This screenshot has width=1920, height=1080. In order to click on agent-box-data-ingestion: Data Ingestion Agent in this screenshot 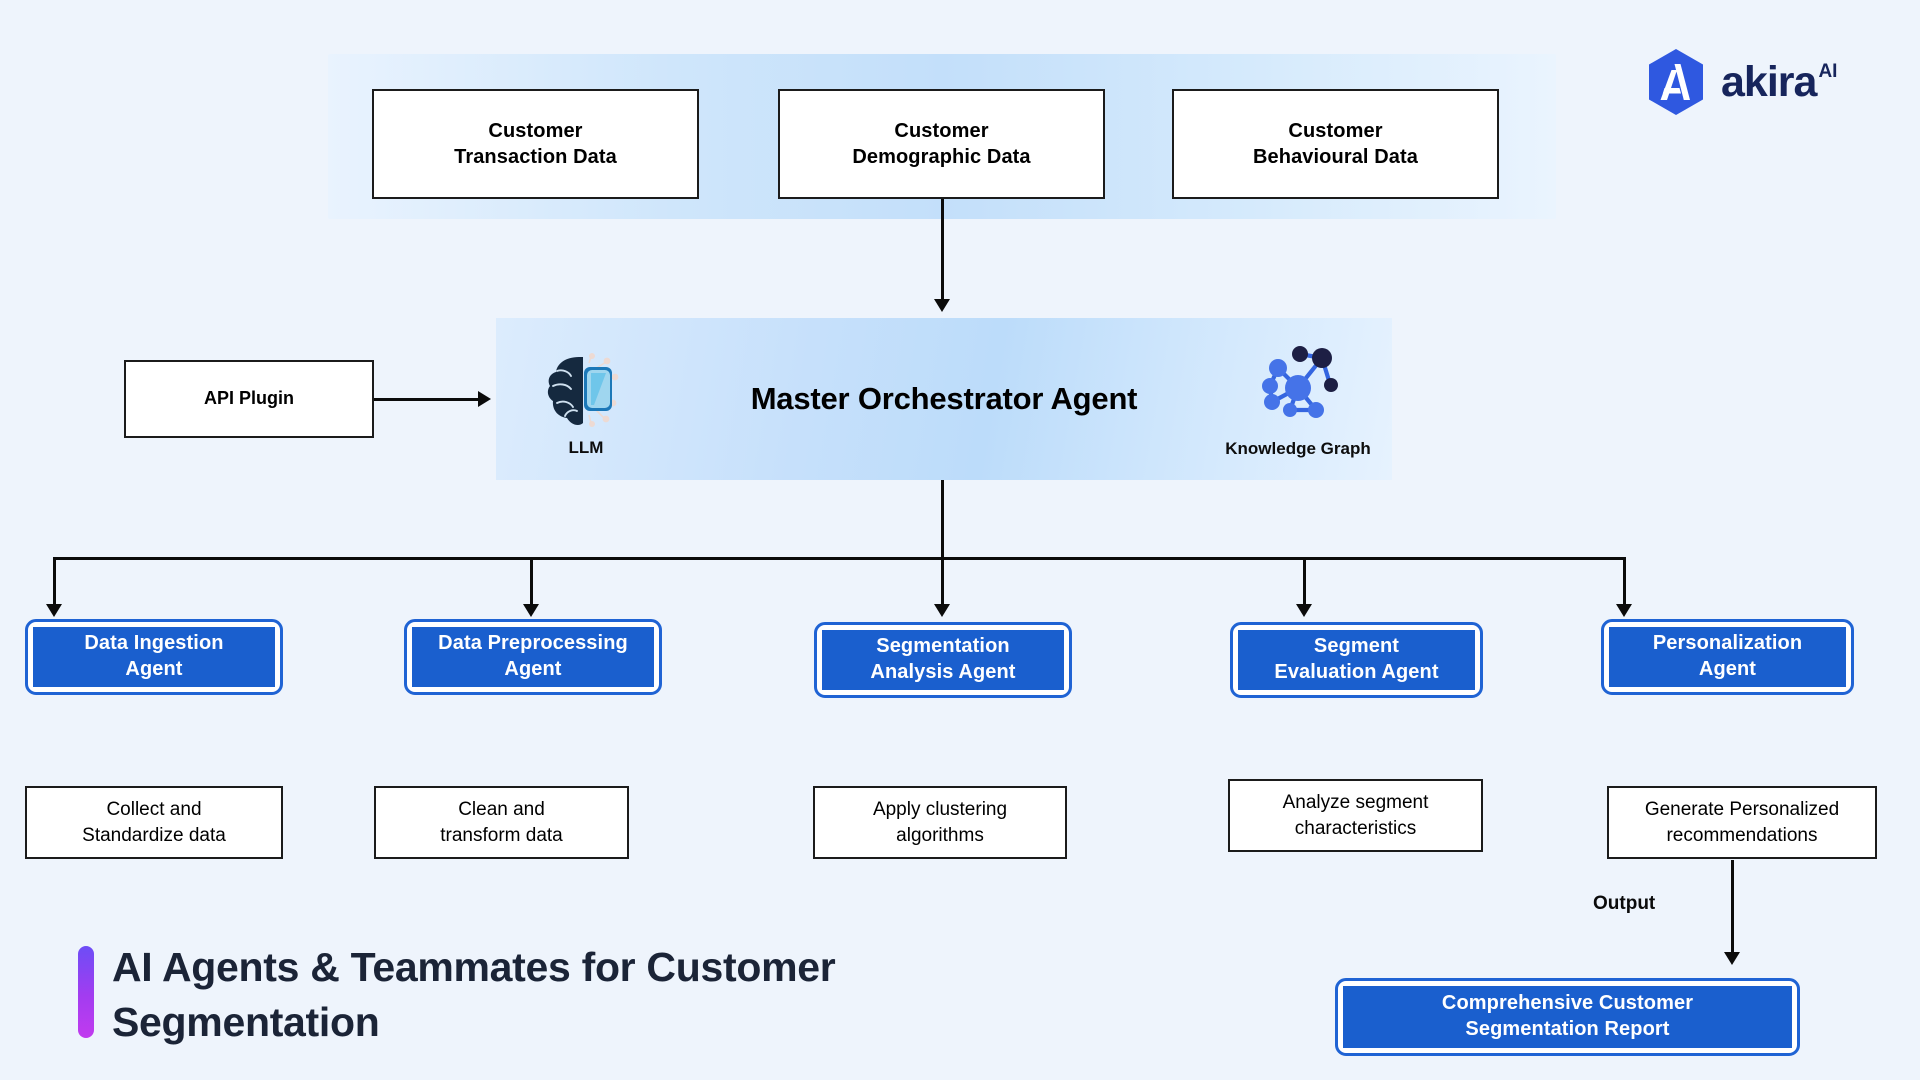, I will do `click(154, 657)`.